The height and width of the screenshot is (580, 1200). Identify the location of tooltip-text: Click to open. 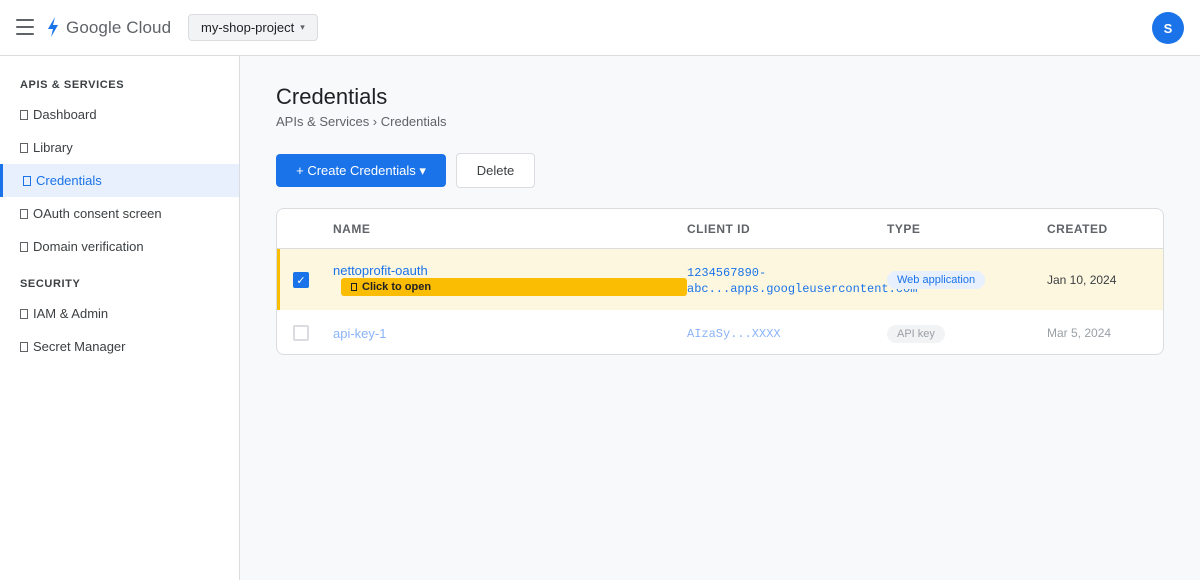
(397, 287).